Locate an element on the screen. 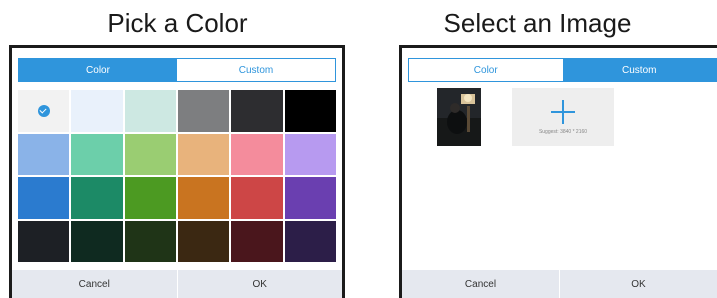  check-icon is located at coordinates (43, 110).